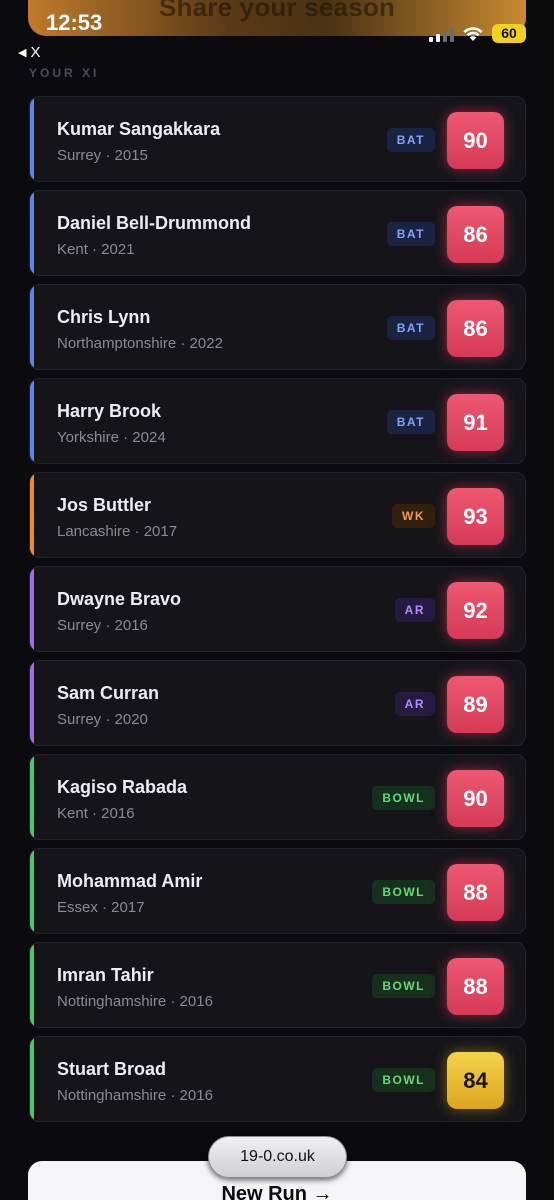 Image resolution: width=554 pixels, height=1200 pixels. What do you see at coordinates (277, 609) in the screenshot?
I see `player-card: Dwayne Bravo Surrey · 2016 AR 92` at bounding box center [277, 609].